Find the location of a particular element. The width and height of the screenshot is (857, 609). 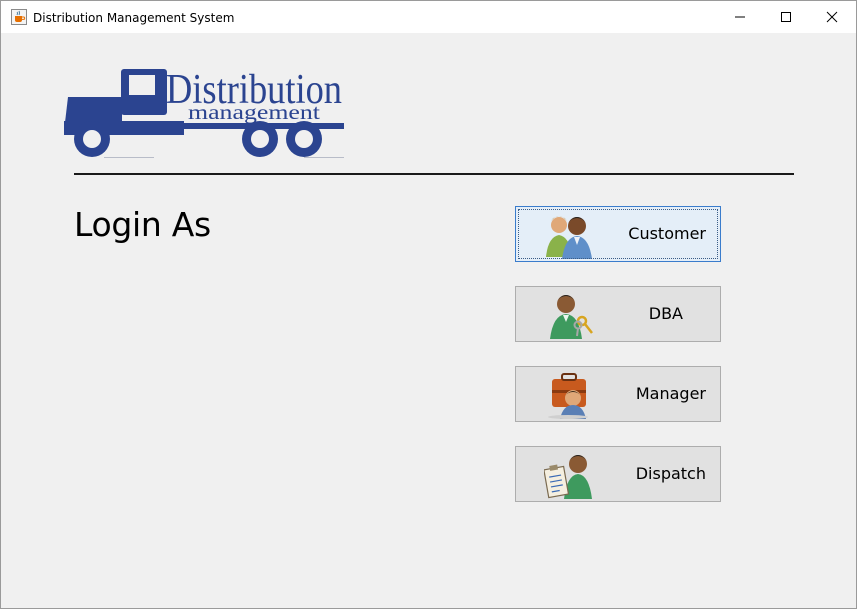

window-title: Distribution Management System is located at coordinates (134, 18).